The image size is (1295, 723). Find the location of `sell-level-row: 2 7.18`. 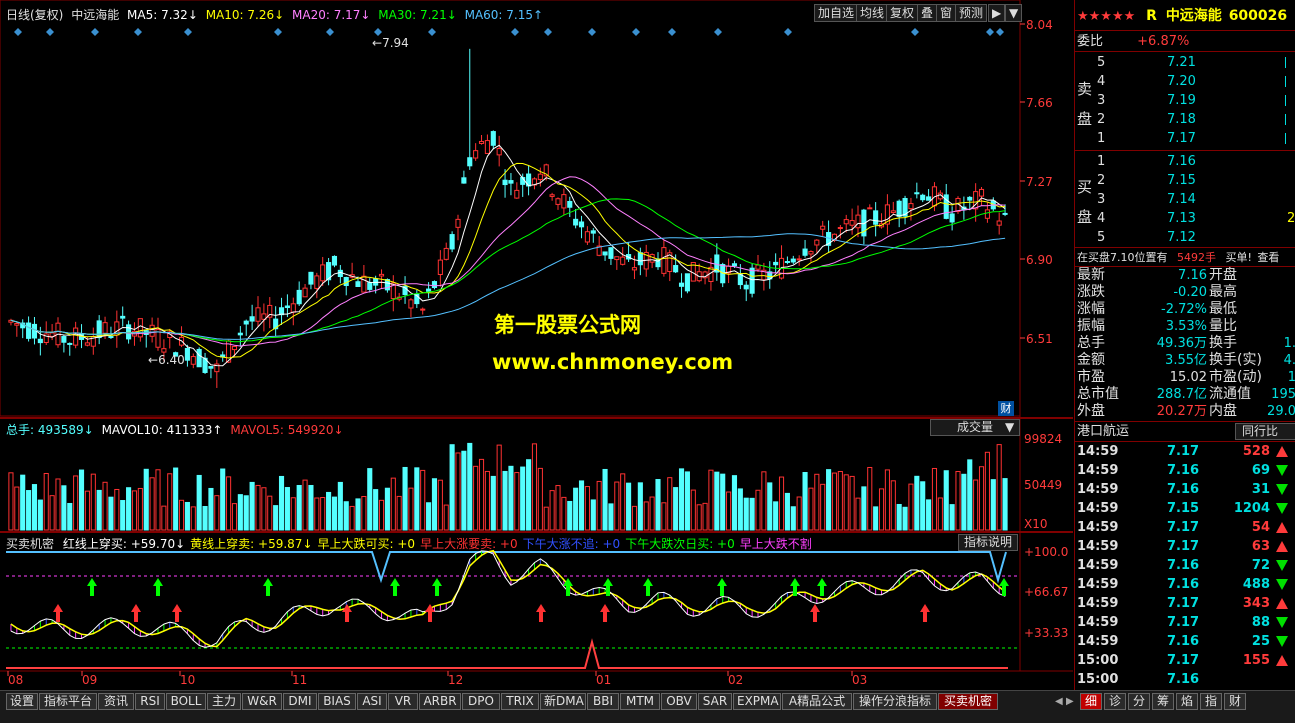

sell-level-row: 2 7.18 is located at coordinates (1185, 119).